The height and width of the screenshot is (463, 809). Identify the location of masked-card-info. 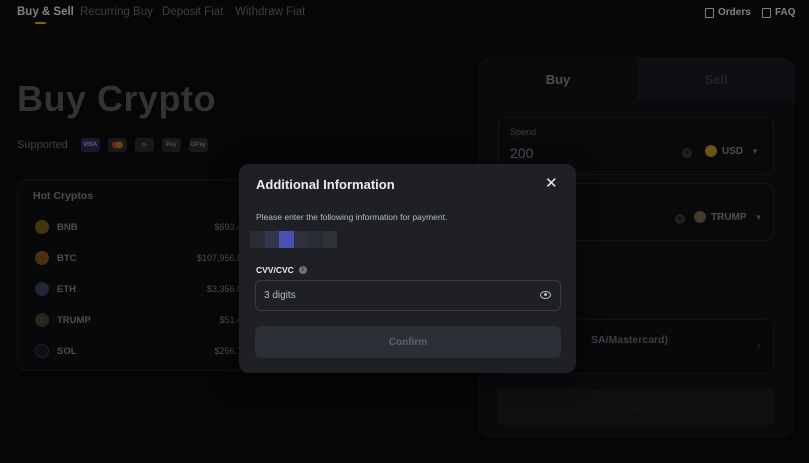
(293, 239).